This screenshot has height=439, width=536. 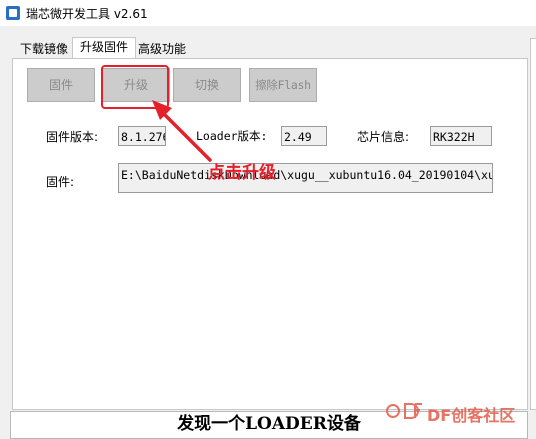 I want to click on loader-version-field: 2.49, so click(x=304, y=136).